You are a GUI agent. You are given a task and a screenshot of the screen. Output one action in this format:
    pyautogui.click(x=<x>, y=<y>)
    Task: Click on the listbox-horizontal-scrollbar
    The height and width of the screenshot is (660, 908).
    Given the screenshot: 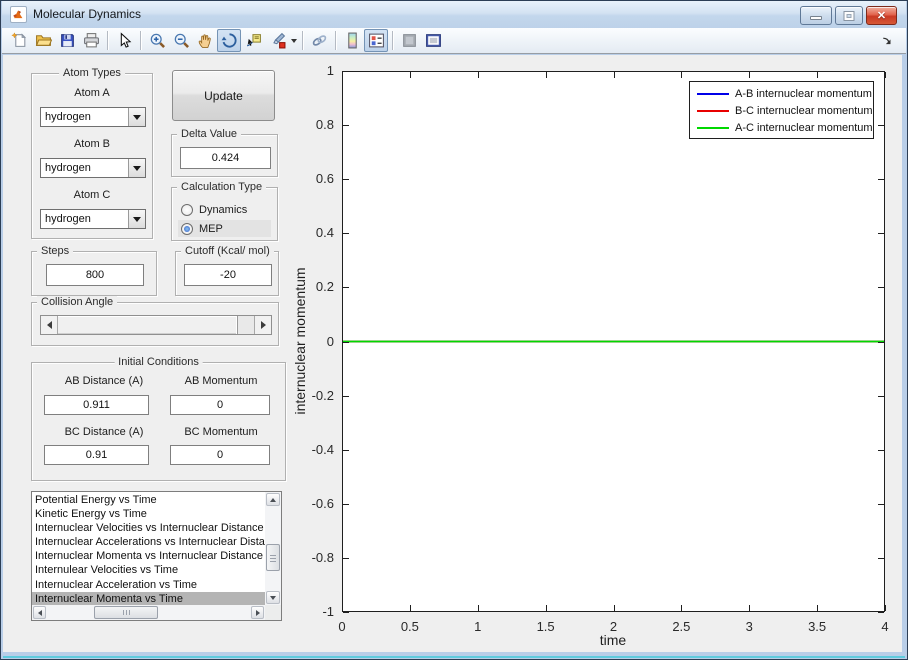 What is the action you would take?
    pyautogui.click(x=148, y=612)
    